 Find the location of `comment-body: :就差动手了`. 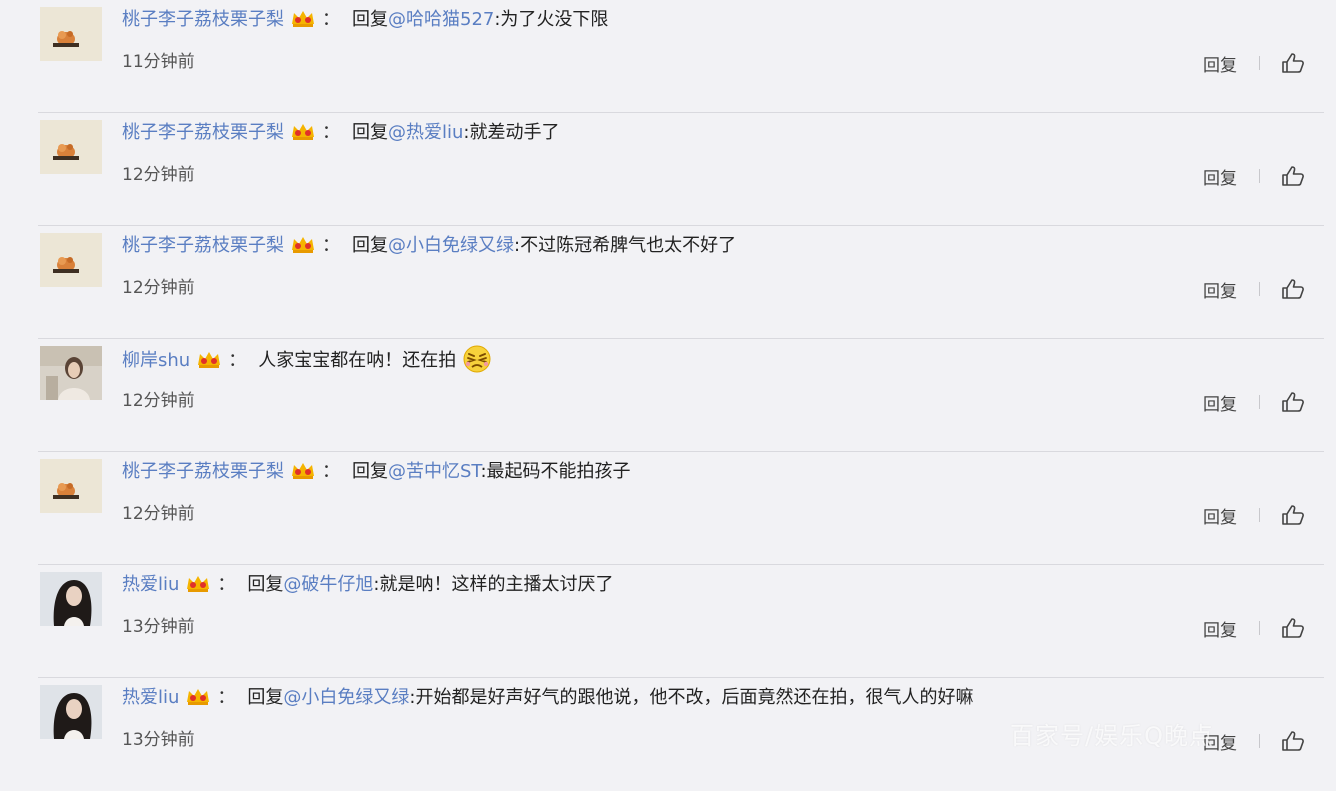

comment-body: :就差动手了 is located at coordinates (511, 132).